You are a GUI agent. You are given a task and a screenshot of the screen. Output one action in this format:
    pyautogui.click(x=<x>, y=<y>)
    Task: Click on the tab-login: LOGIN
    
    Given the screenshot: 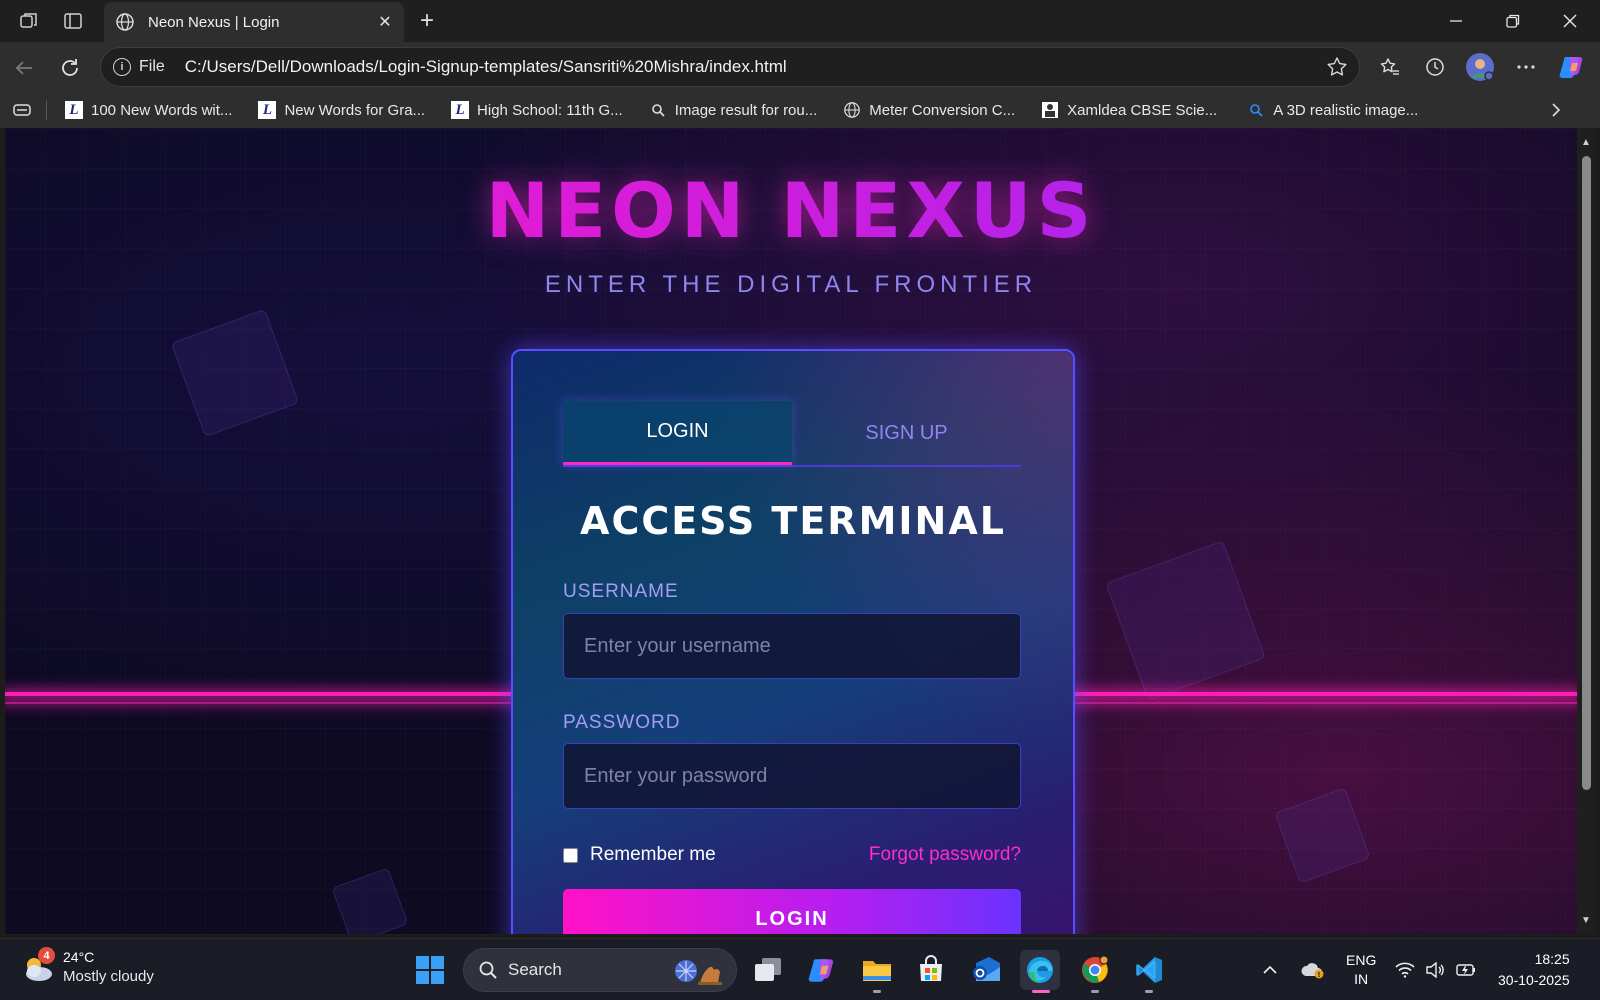 What is the action you would take?
    pyautogui.click(x=677, y=433)
    